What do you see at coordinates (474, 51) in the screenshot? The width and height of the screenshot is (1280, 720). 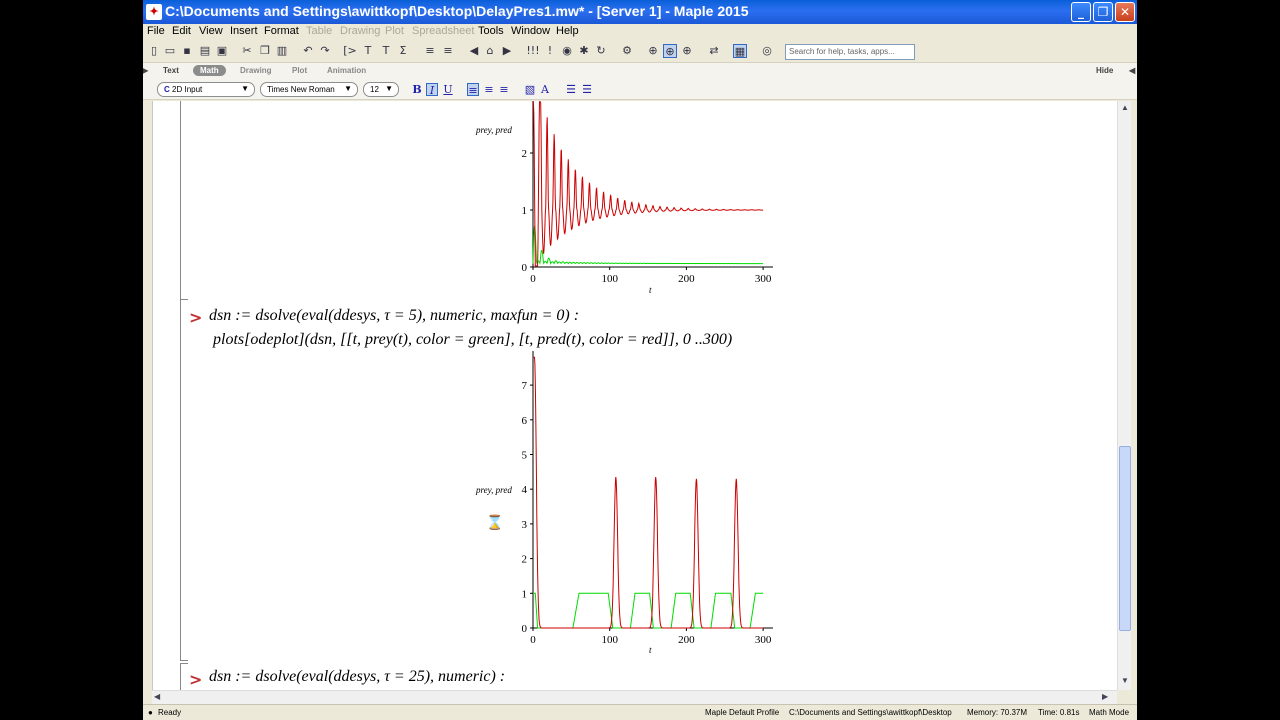 I see `back-arrow-icon: ◀` at bounding box center [474, 51].